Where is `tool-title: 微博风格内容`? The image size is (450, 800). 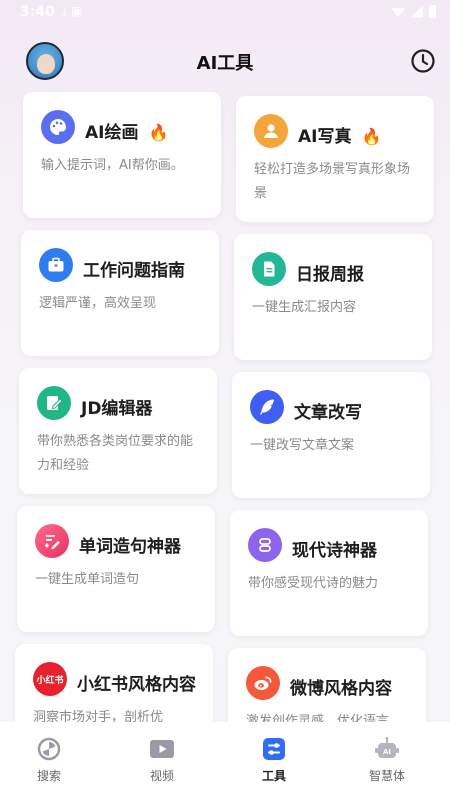 tool-title: 微博风格内容 is located at coordinates (341, 689).